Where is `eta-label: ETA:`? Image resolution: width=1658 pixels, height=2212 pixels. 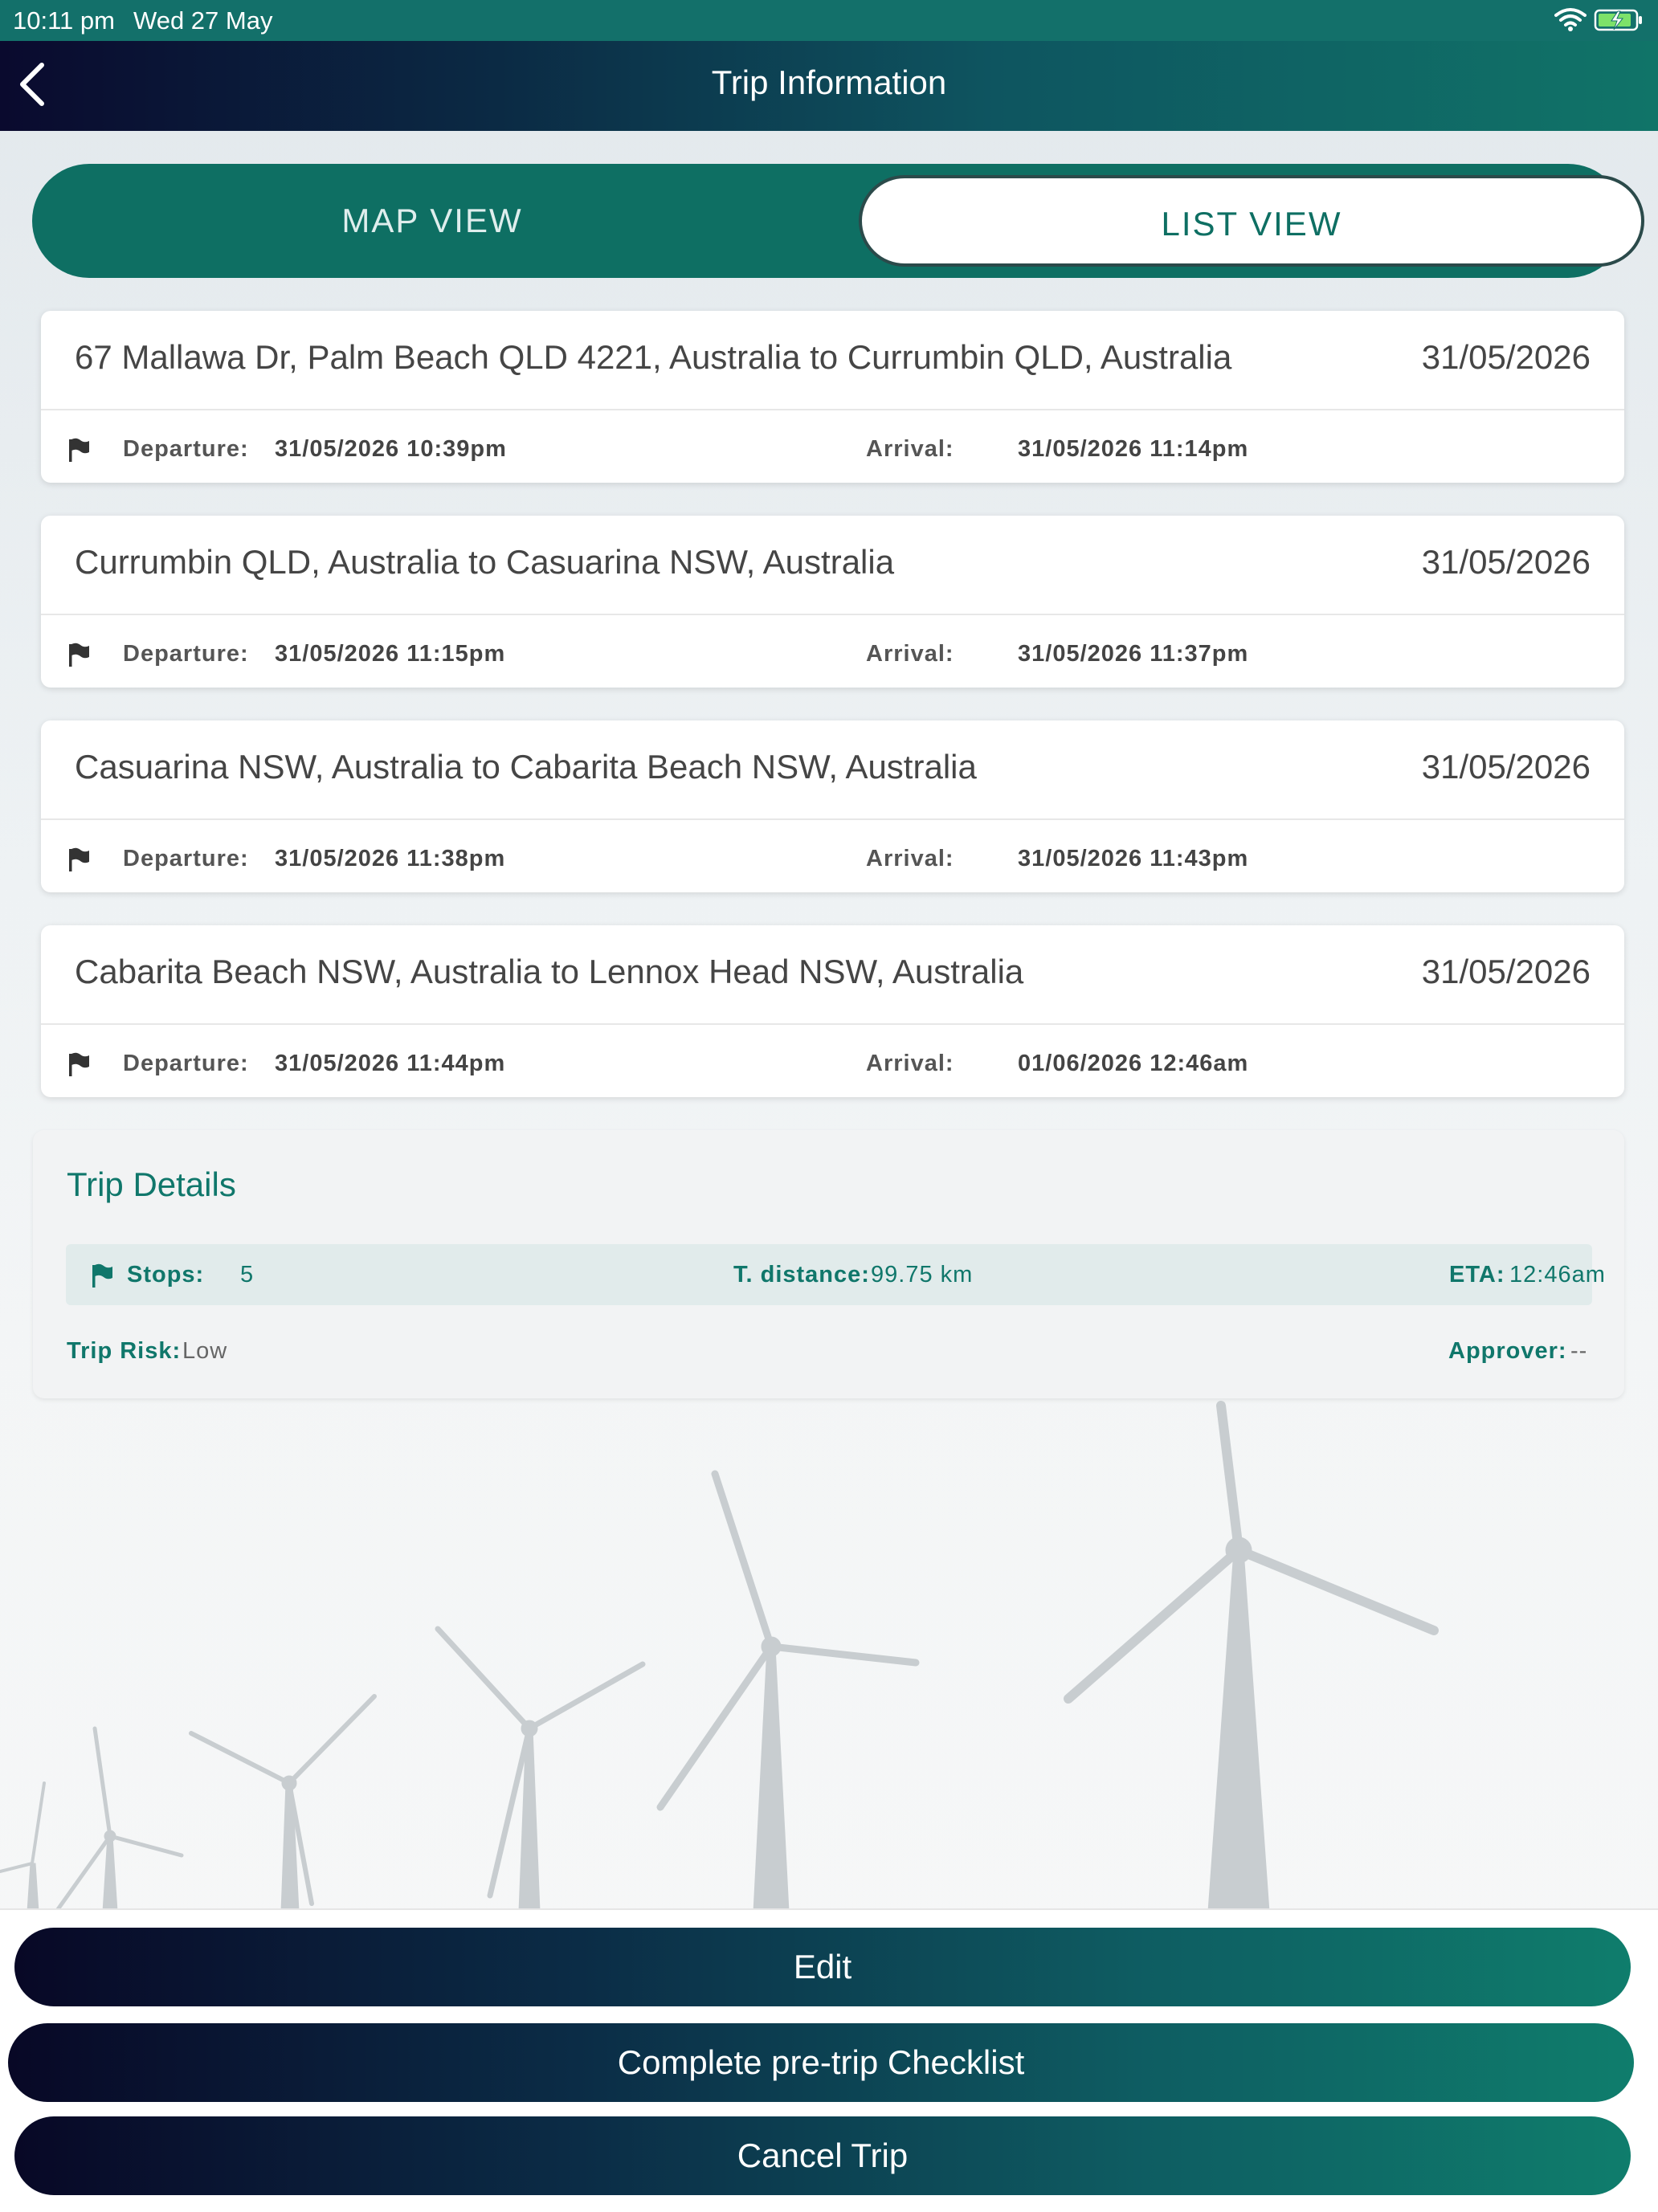
eta-label: ETA: is located at coordinates (1477, 1275).